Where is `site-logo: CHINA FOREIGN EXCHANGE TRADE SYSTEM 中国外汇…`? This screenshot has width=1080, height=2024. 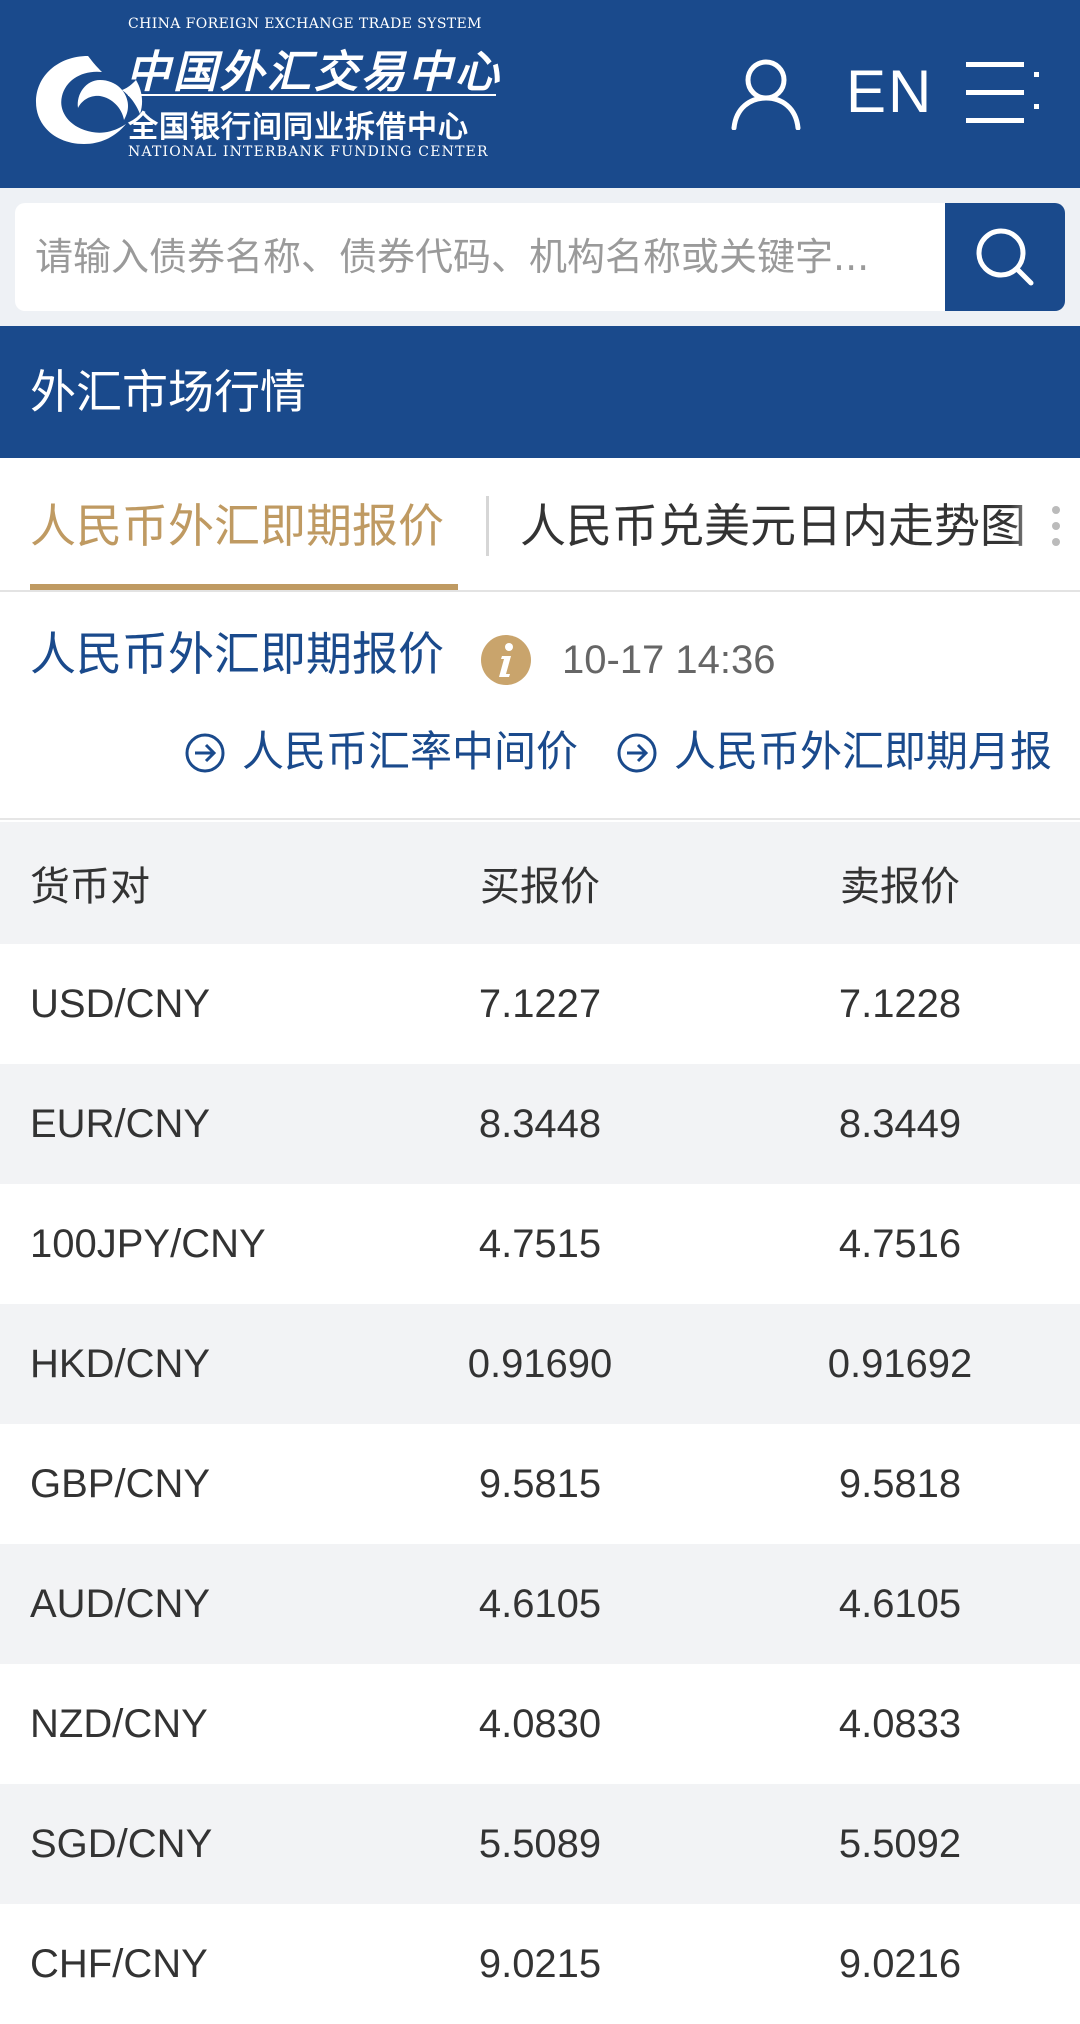 site-logo: CHINA FOREIGN EXCHANGE TRADE SYSTEM 中国外汇… is located at coordinates (264, 94).